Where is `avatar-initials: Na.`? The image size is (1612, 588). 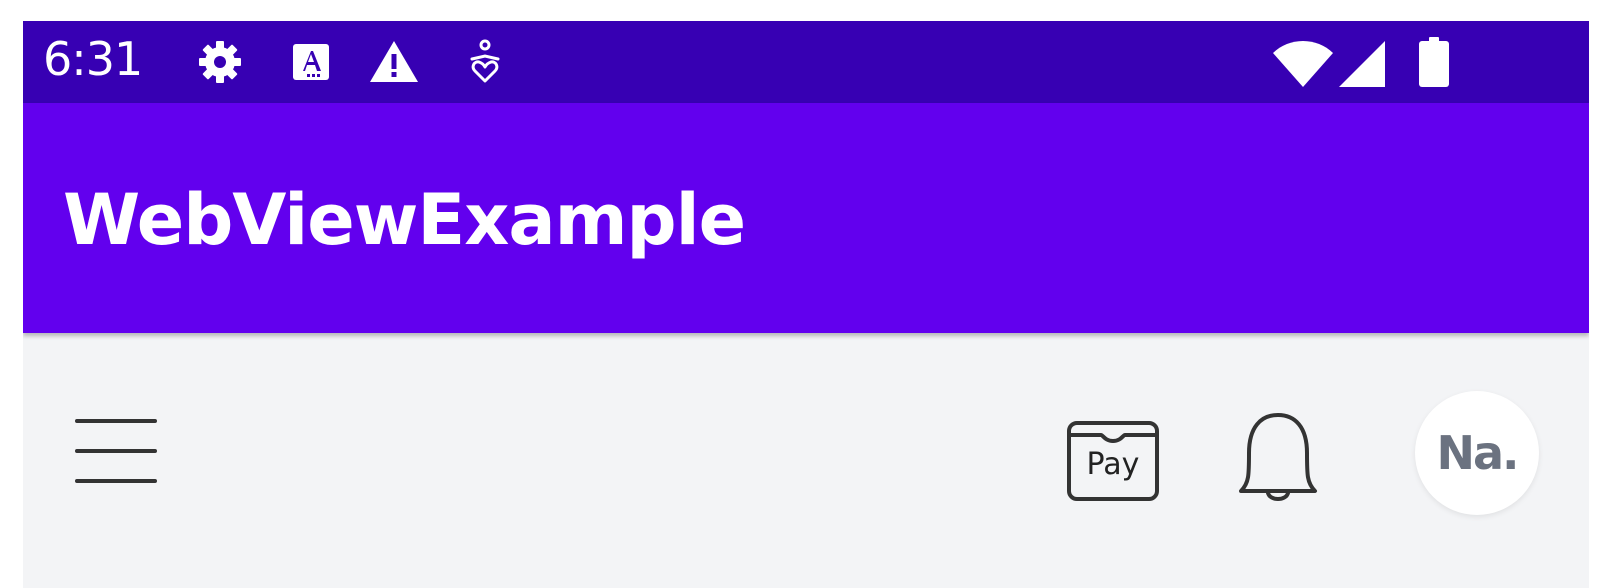 avatar-initials: Na. is located at coordinates (1477, 453).